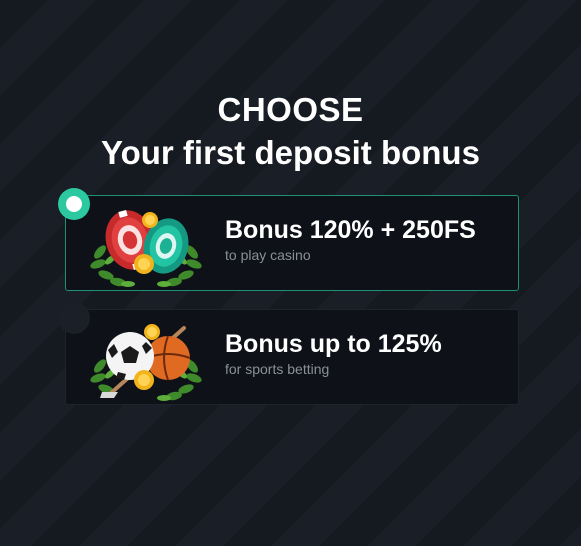 This screenshot has width=581, height=546. I want to click on sports-balls-icon, so click(146, 362).